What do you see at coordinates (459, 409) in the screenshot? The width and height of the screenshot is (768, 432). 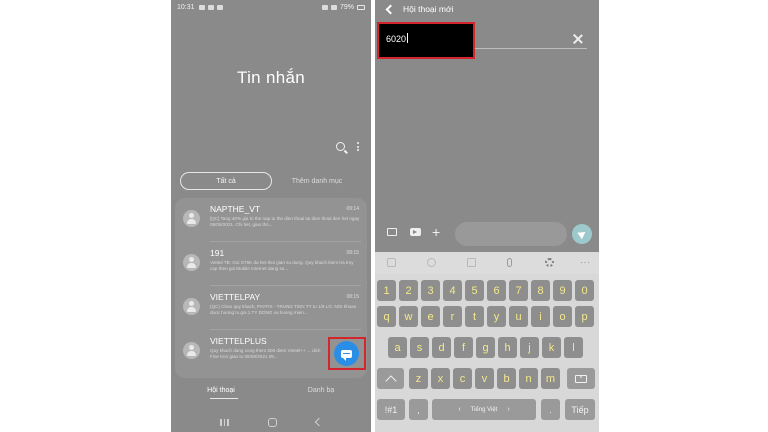 I see `lang-left-icon: ‹` at bounding box center [459, 409].